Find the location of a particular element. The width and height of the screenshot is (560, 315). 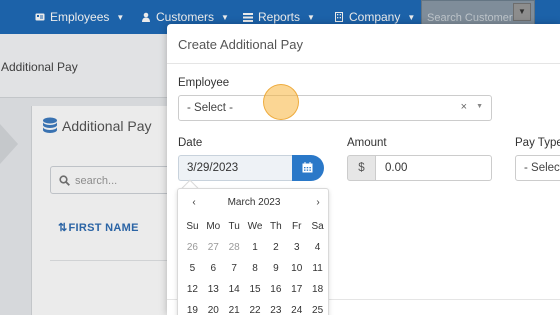

week-row: 19 20 21 22 23 24 25 is located at coordinates (255, 309).